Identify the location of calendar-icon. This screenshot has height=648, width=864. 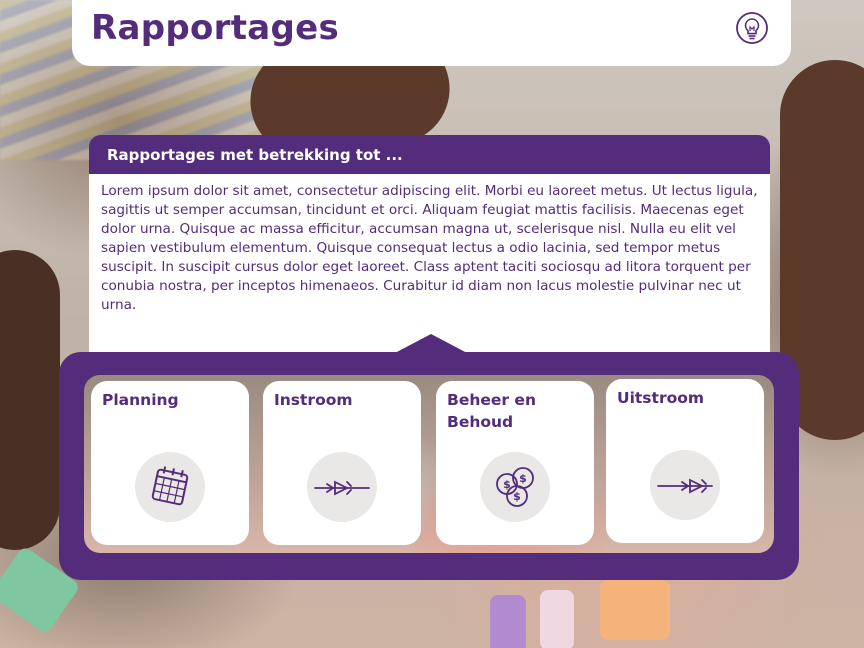
(170, 487).